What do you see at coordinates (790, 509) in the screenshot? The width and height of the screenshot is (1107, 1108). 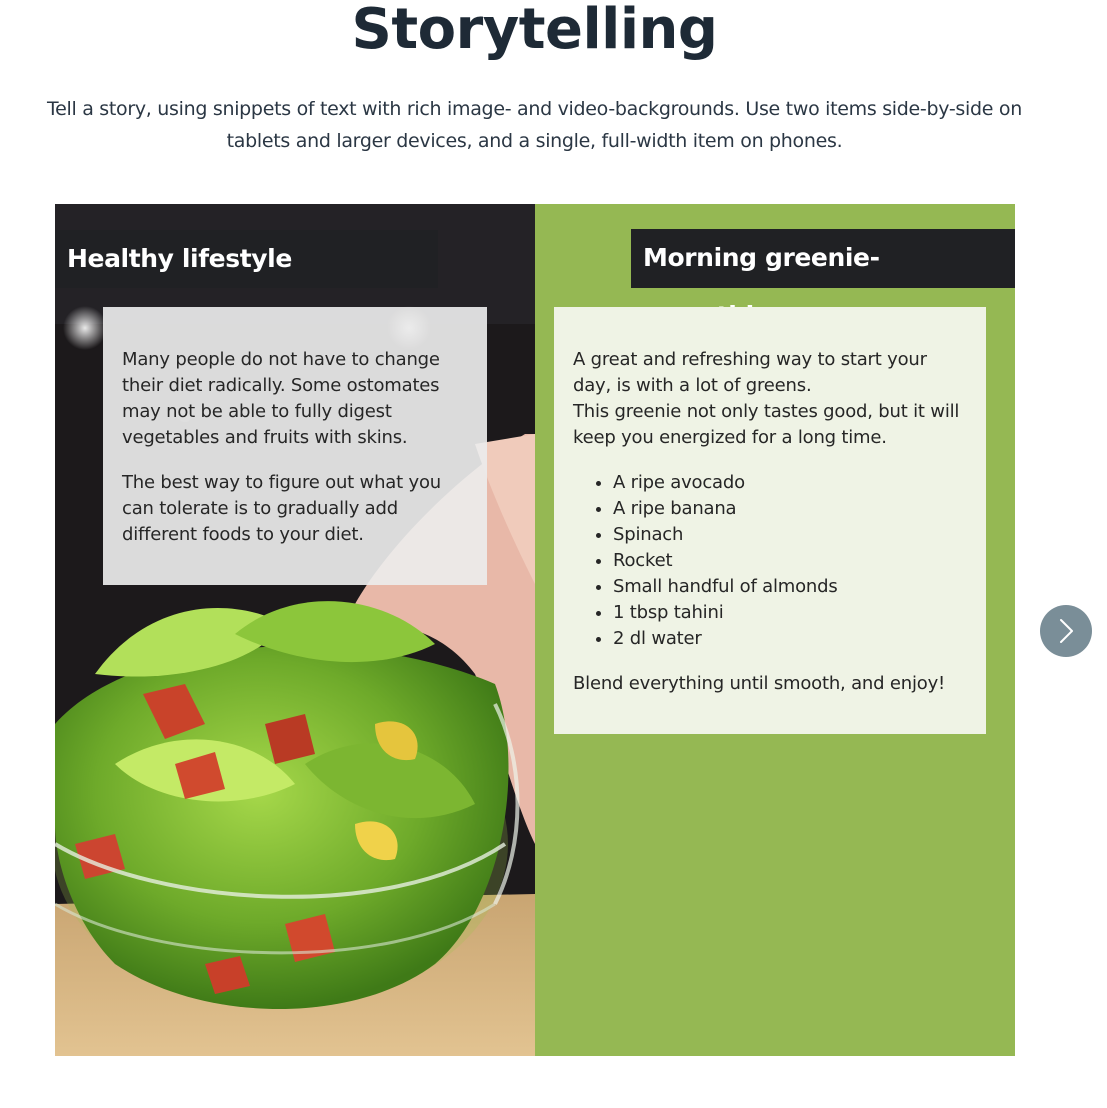 I see `list-item: A ripe banana` at bounding box center [790, 509].